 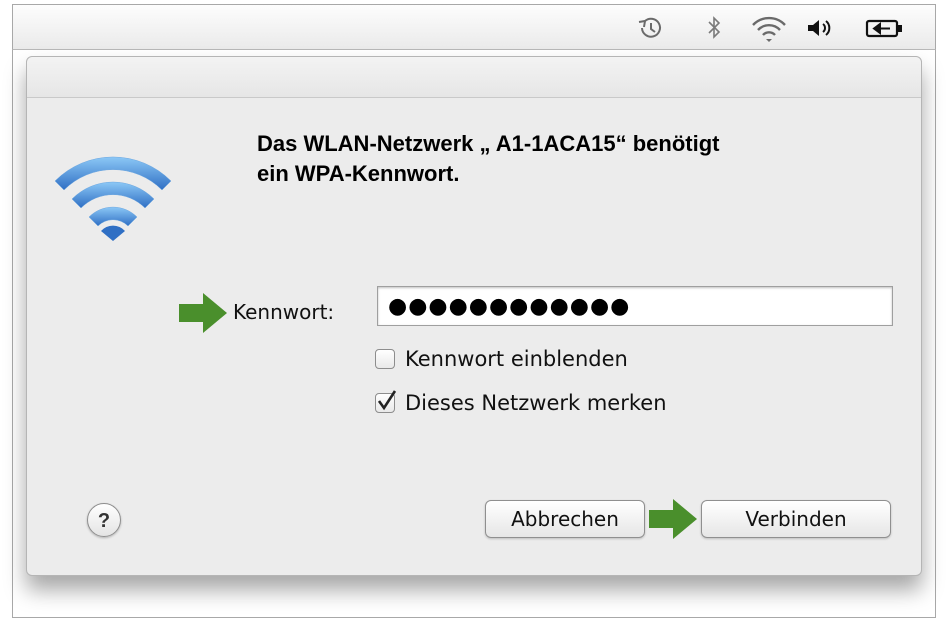 What do you see at coordinates (113, 198) in the screenshot?
I see `wifi-large-icon` at bounding box center [113, 198].